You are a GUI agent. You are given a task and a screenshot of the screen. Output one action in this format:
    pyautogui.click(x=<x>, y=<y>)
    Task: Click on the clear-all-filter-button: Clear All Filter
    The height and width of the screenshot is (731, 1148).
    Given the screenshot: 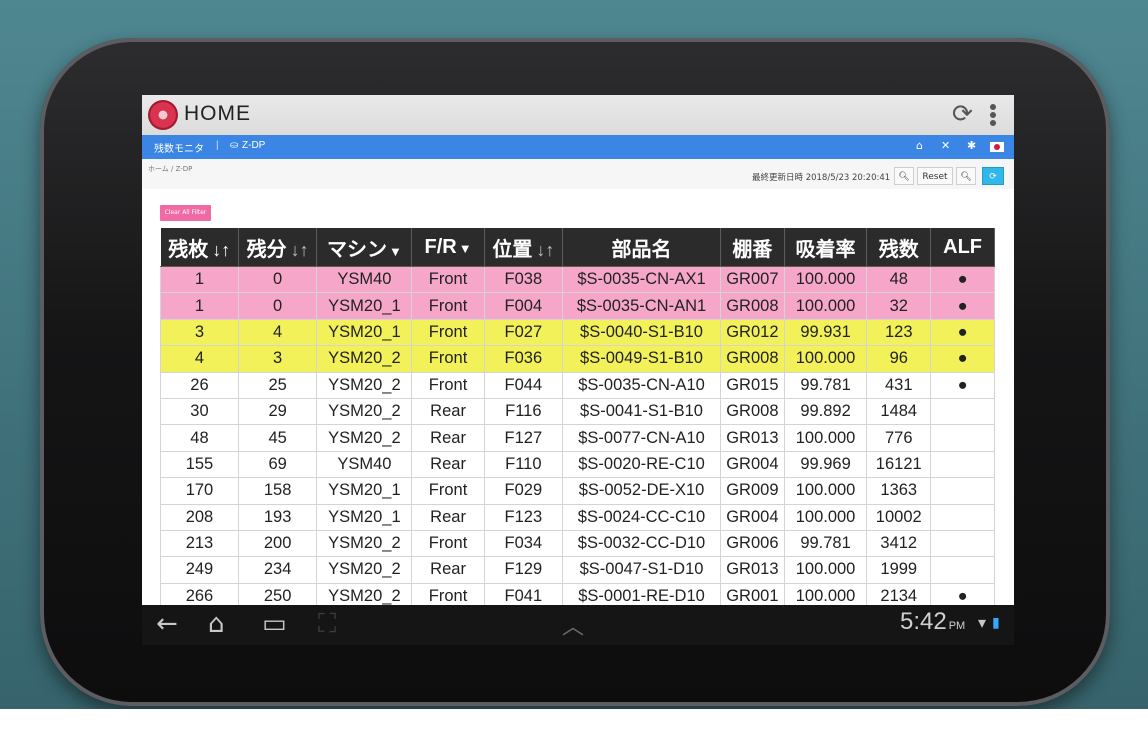 What is the action you would take?
    pyautogui.click(x=185, y=213)
    